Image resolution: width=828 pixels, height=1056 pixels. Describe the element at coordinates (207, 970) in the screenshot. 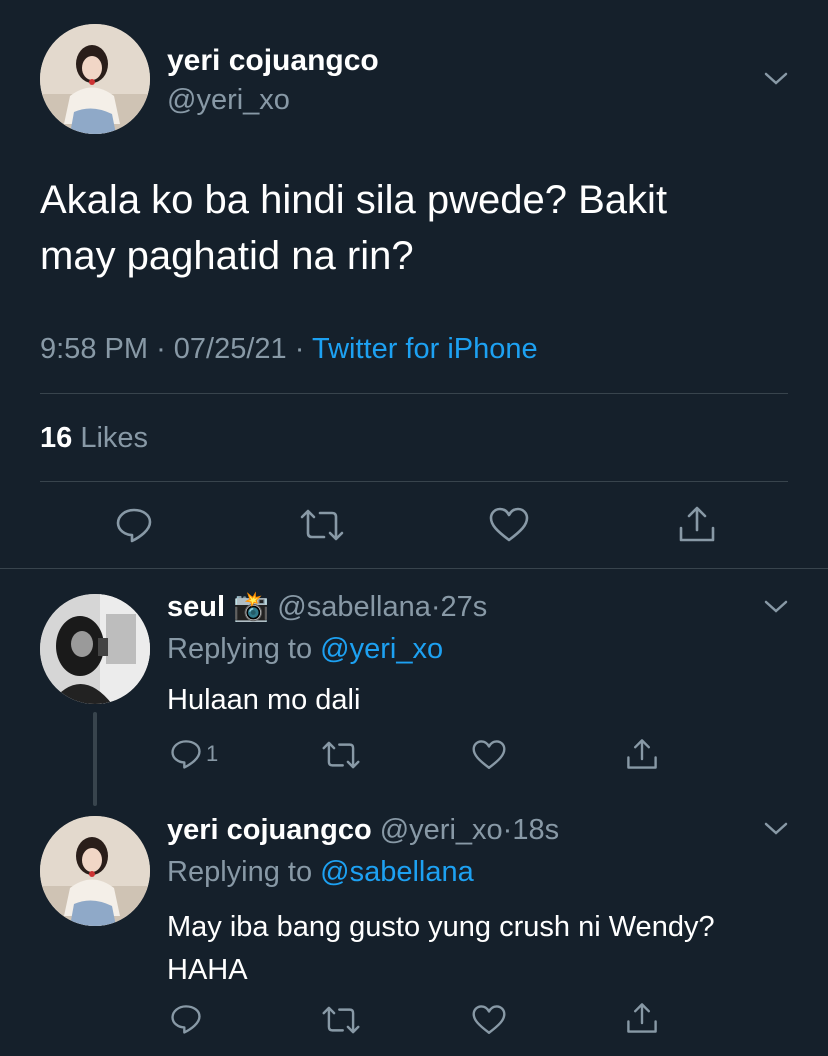

I see `reply-text-line: HAHA` at that location.